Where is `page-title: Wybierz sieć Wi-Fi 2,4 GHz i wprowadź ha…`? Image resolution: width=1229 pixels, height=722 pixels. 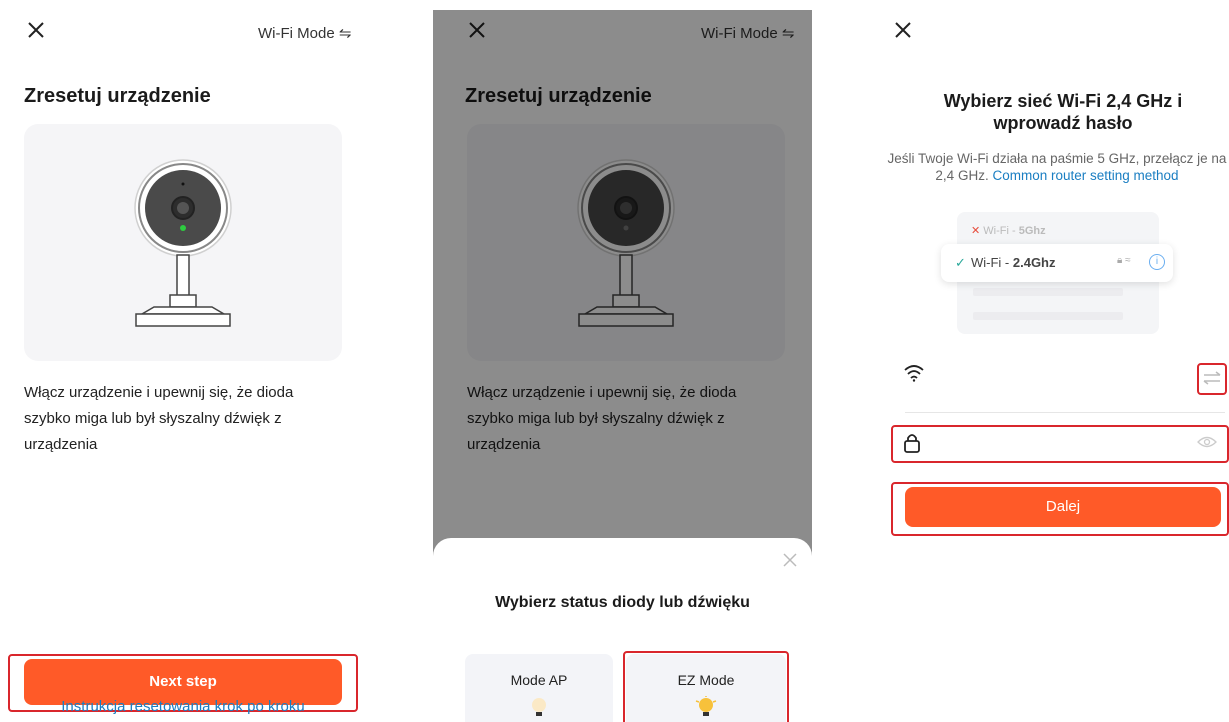
page-title: Wybierz sieć Wi-Fi 2,4 GHz i wprowadź ha… is located at coordinates (1063, 112).